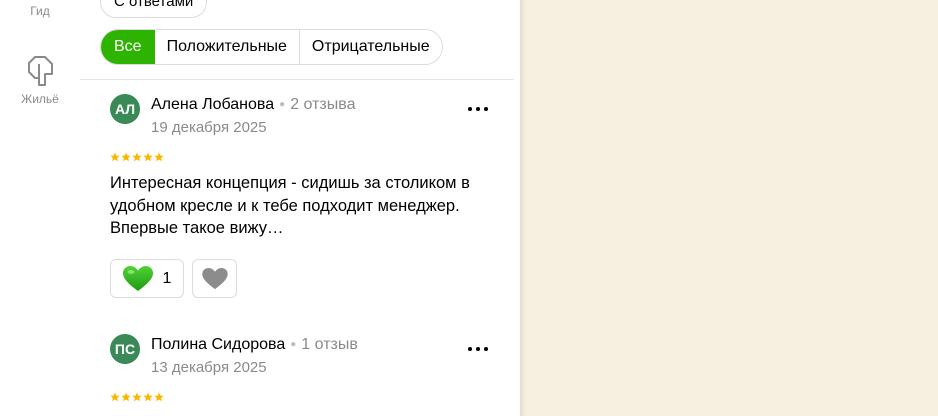  I want to click on dislike-button, so click(214, 278).